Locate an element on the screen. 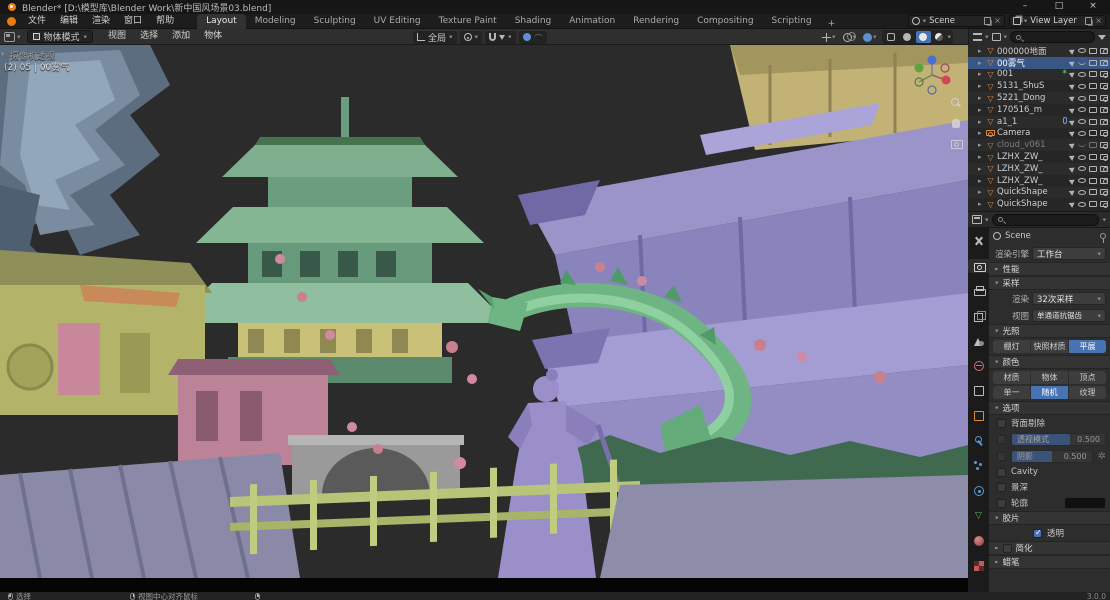 The height and width of the screenshot is (600, 1110). backface-checkbox is located at coordinates (1001, 423).